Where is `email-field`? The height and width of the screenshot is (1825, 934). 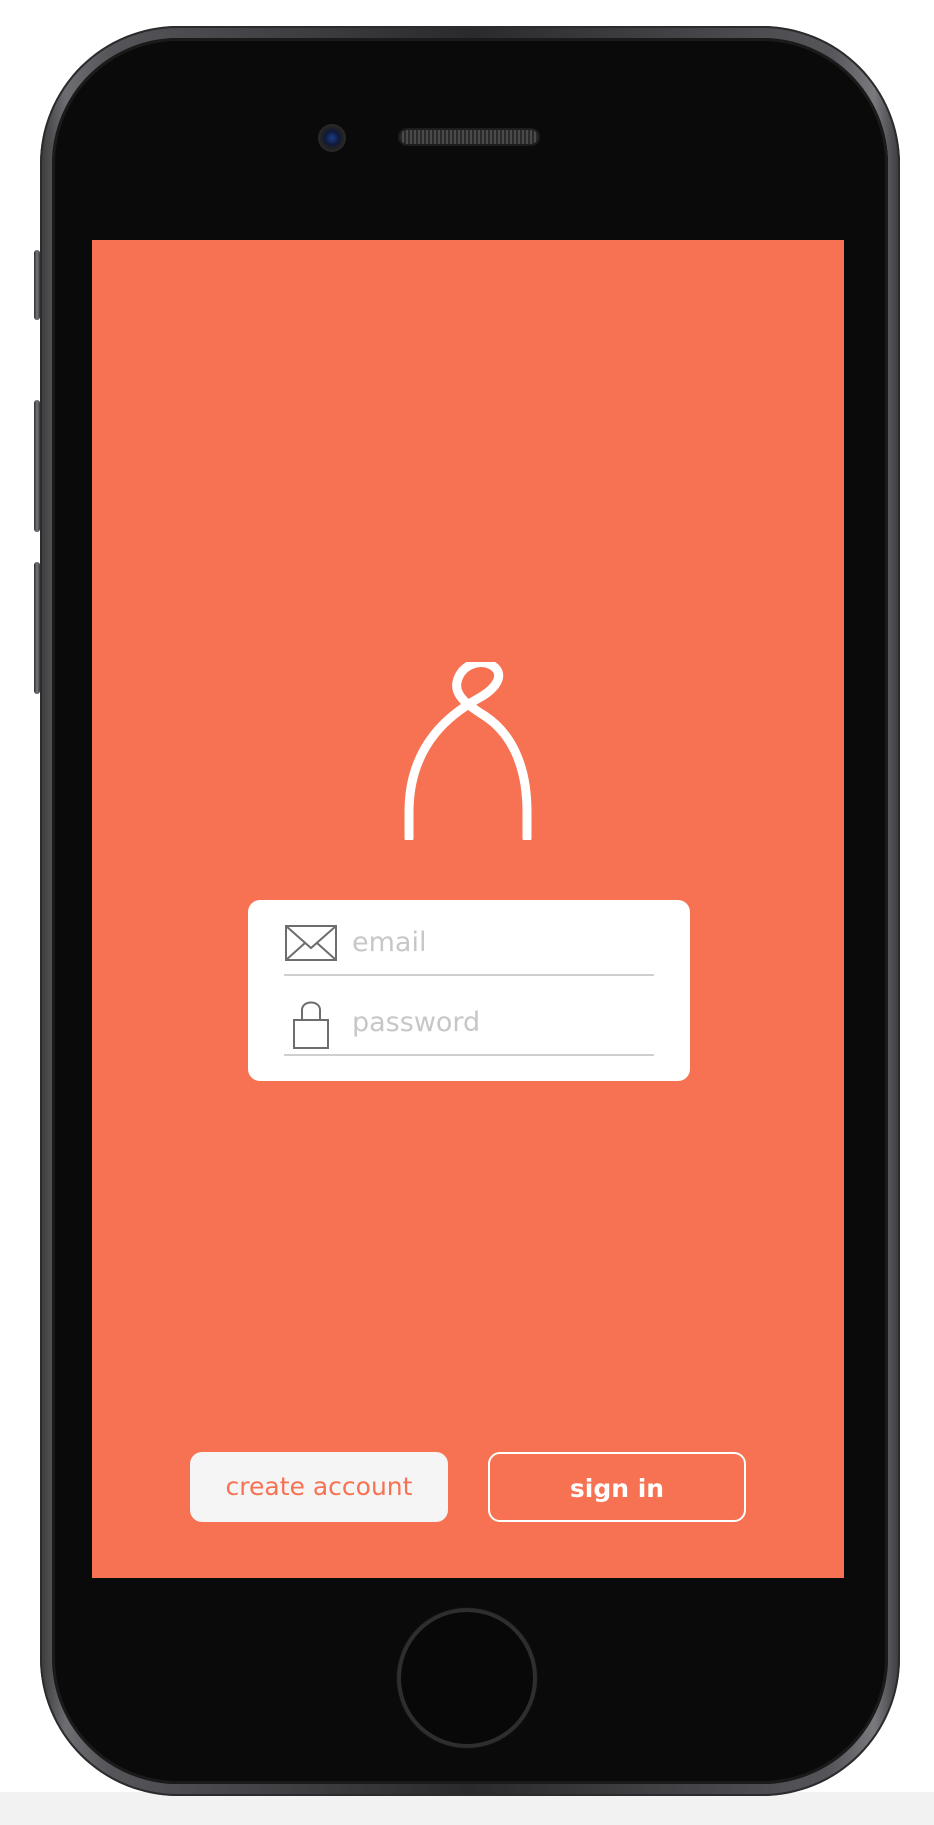 email-field is located at coordinates (469, 943).